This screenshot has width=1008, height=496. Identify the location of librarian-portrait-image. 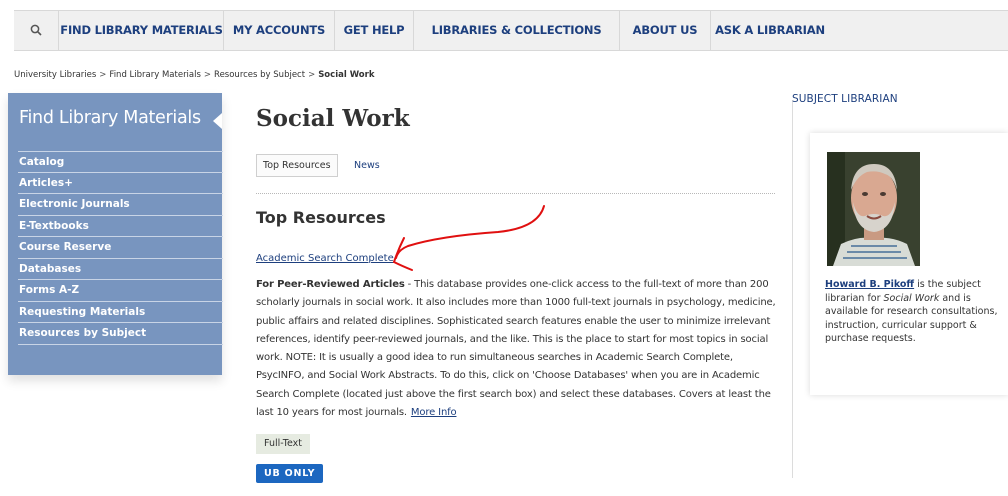
(873, 209).